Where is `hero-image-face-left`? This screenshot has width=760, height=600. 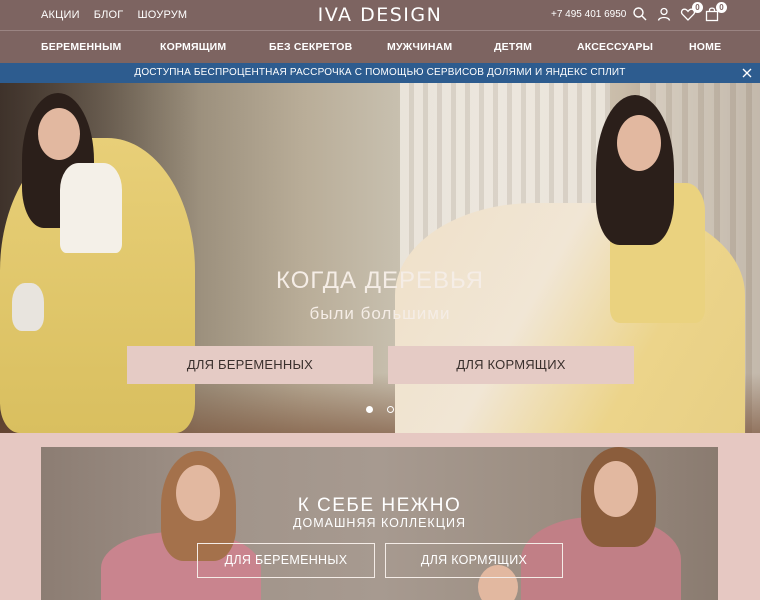 hero-image-face-left is located at coordinates (59, 134).